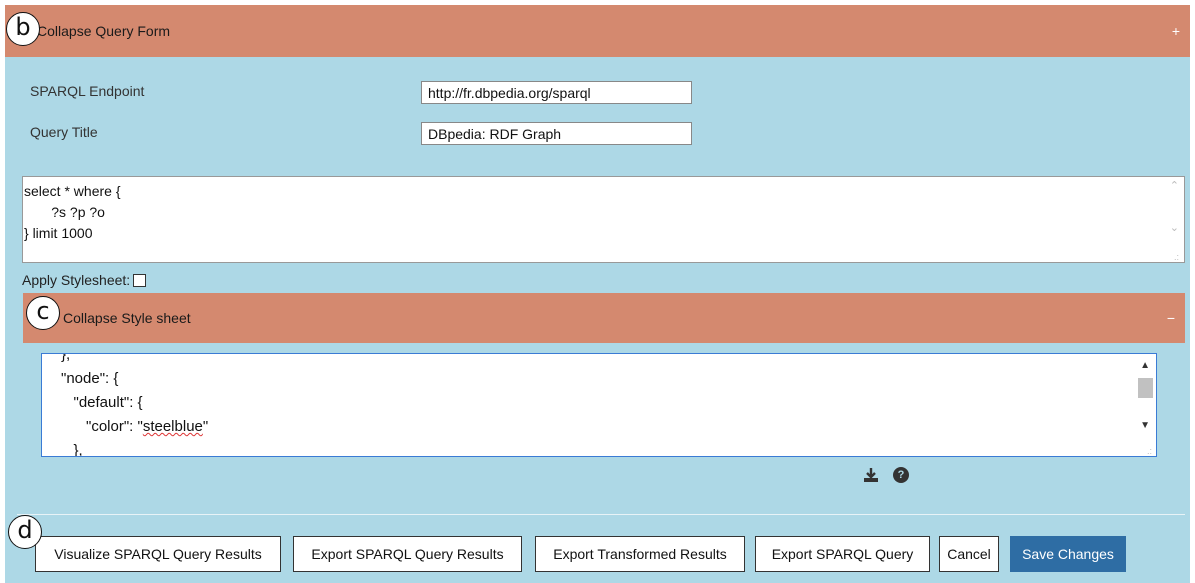 The width and height of the screenshot is (1195, 583). What do you see at coordinates (102, 426) in the screenshot?
I see `style-line-key: "color": "` at bounding box center [102, 426].